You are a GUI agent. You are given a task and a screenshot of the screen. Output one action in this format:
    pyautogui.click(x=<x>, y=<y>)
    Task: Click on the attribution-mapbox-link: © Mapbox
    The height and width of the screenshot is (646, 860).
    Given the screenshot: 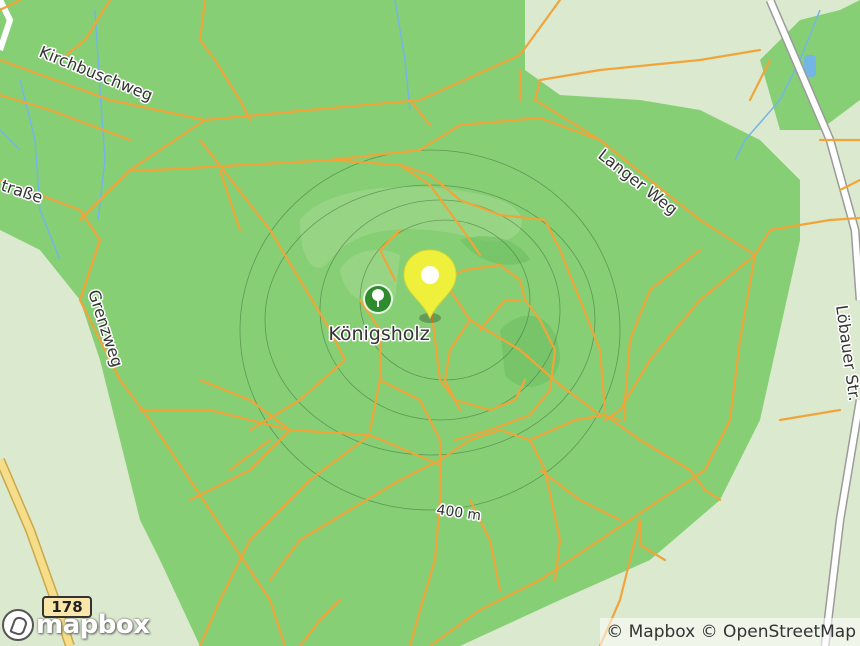 What is the action you would take?
    pyautogui.click(x=650, y=632)
    